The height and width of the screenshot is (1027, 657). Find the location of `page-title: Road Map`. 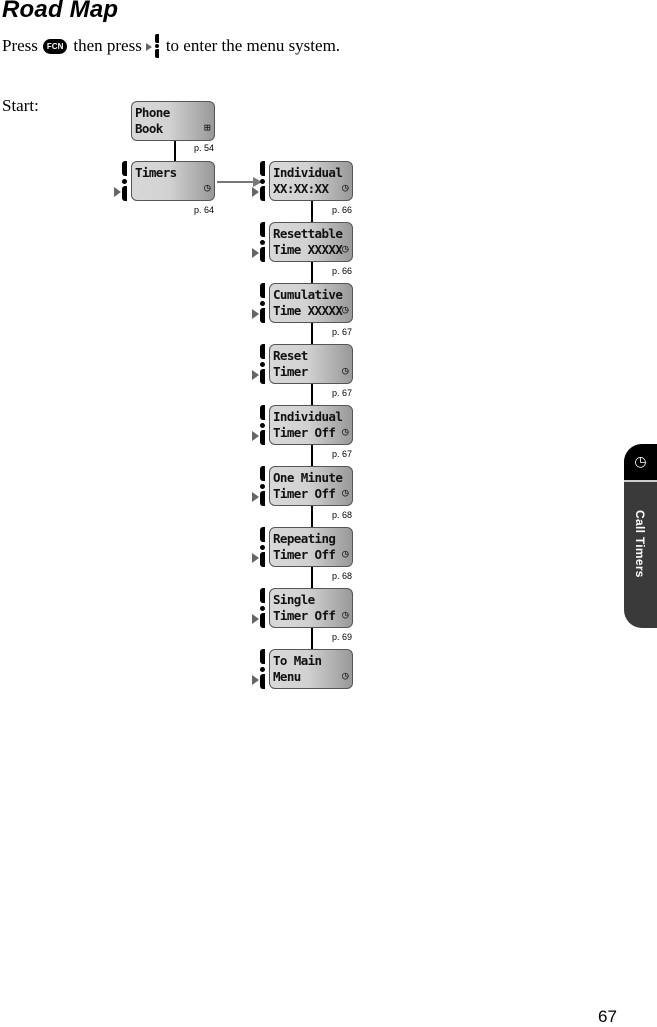

page-title: Road Map is located at coordinates (60, 11).